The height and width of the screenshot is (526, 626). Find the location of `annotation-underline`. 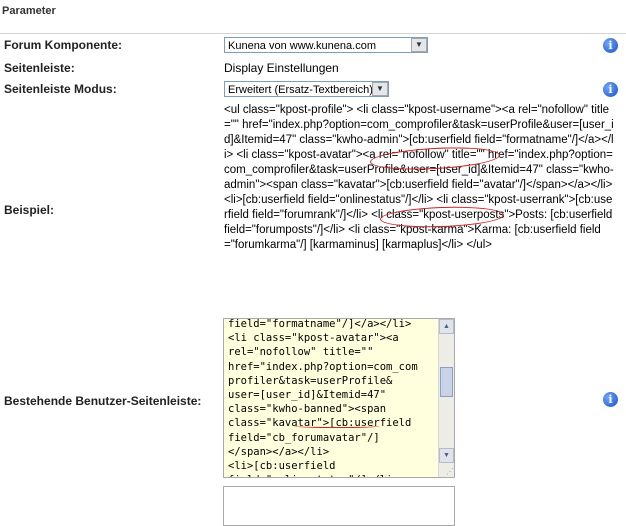

annotation-underline is located at coordinates (337, 425).